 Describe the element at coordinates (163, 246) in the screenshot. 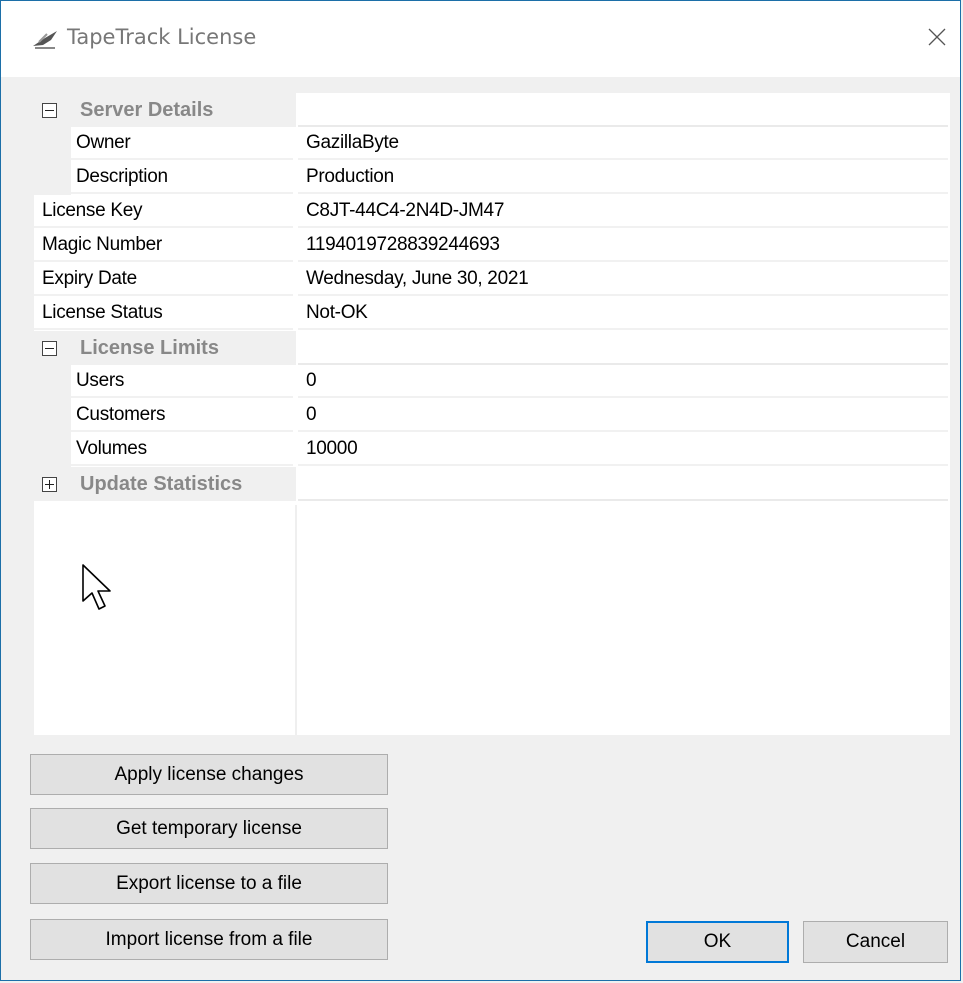

I see `property-name: Magic Number` at that location.